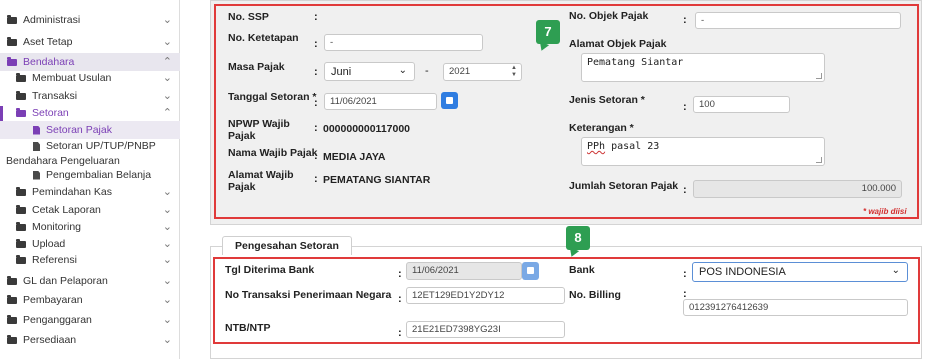 Image resolution: width=941 pixels, height=359 pixels. Describe the element at coordinates (618, 44) in the screenshot. I see `alamat-objek-pajak-label: Alamat Objek Pajak` at that location.